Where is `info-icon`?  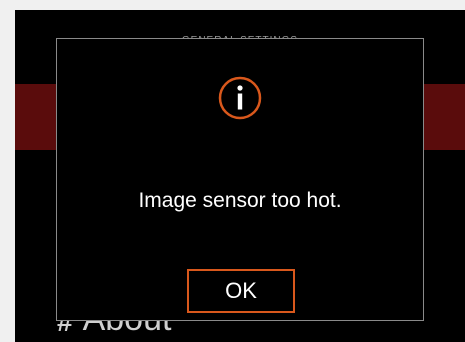 info-icon is located at coordinates (240, 98).